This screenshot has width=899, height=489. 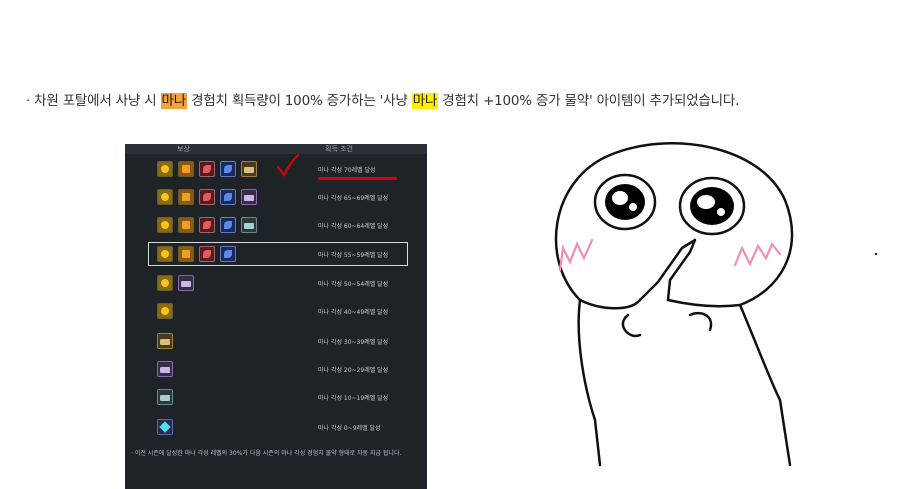 What do you see at coordinates (347, 170) in the screenshot?
I see `reward-condition: 마나 각성 70레벨 달성` at bounding box center [347, 170].